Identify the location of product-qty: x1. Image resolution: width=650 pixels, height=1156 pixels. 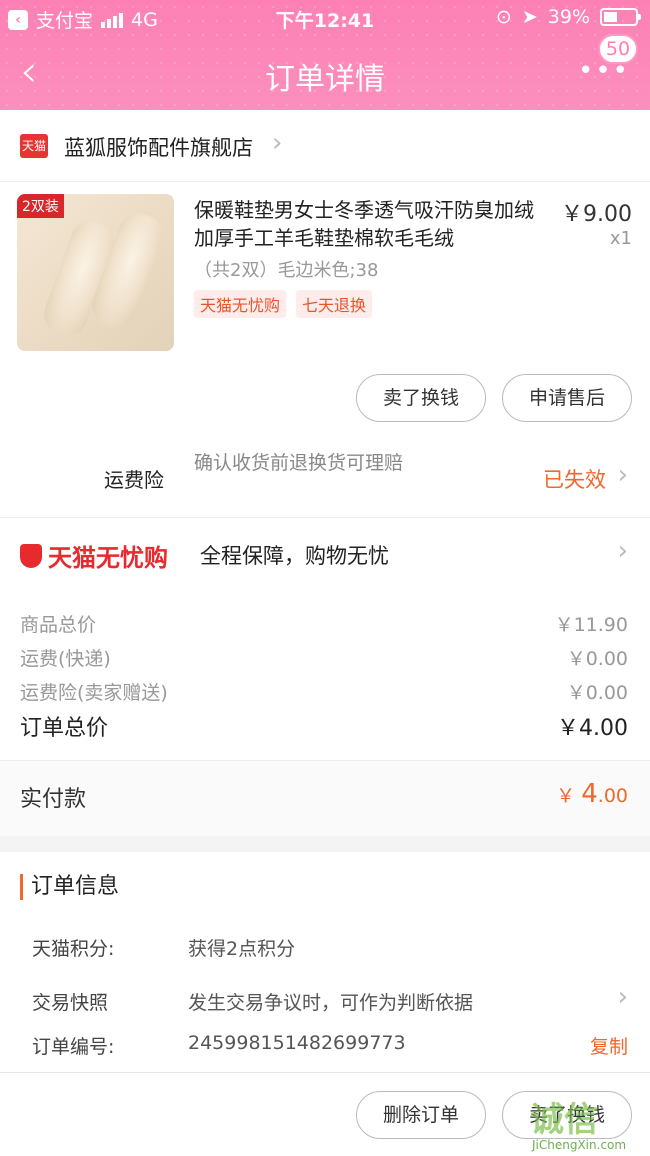
(620, 238).